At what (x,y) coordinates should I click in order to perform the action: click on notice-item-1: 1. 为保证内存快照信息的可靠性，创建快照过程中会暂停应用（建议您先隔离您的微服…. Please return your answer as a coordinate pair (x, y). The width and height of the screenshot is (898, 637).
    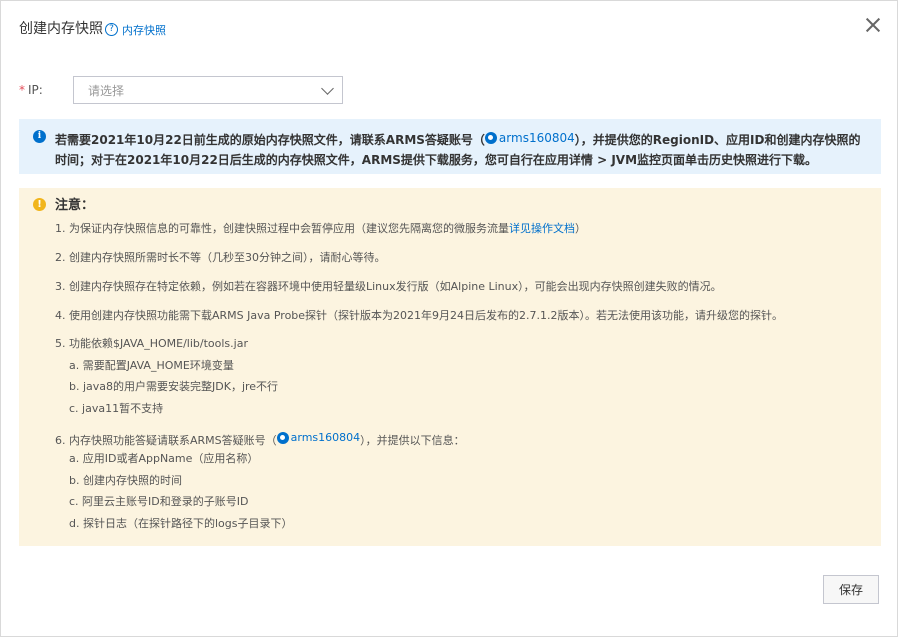
    Looking at the image, I should click on (320, 229).